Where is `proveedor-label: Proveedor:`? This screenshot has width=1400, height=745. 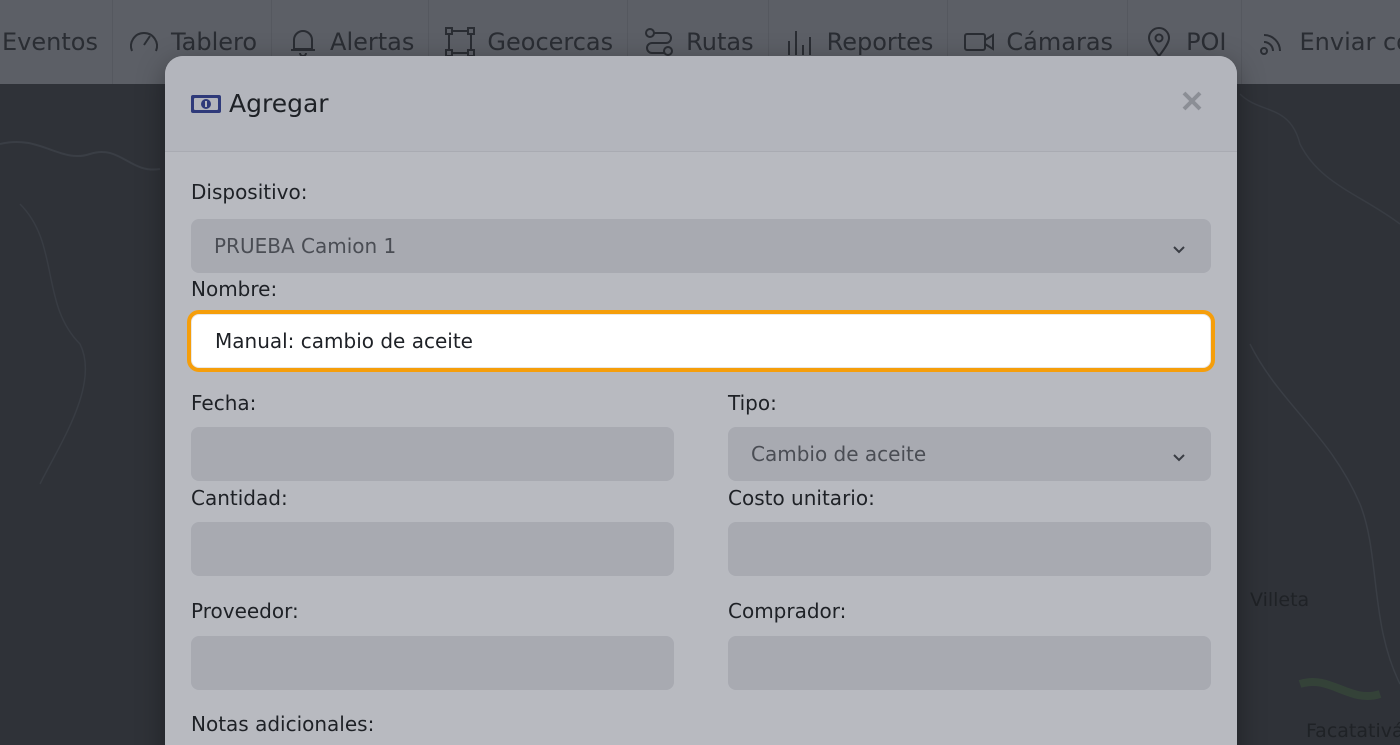
proveedor-label: Proveedor: is located at coordinates (245, 611).